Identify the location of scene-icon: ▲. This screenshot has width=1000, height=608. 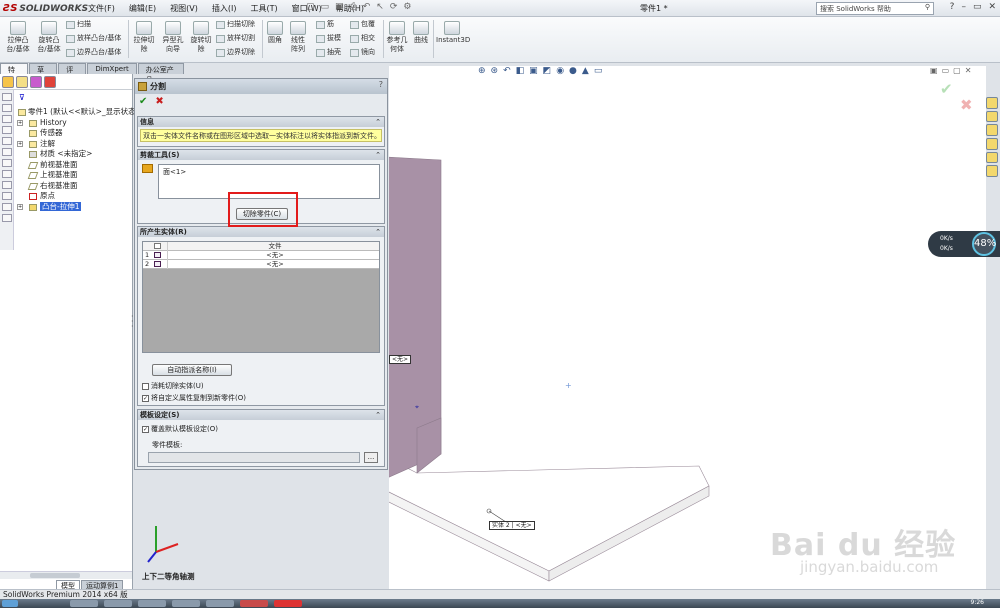
(585, 71).